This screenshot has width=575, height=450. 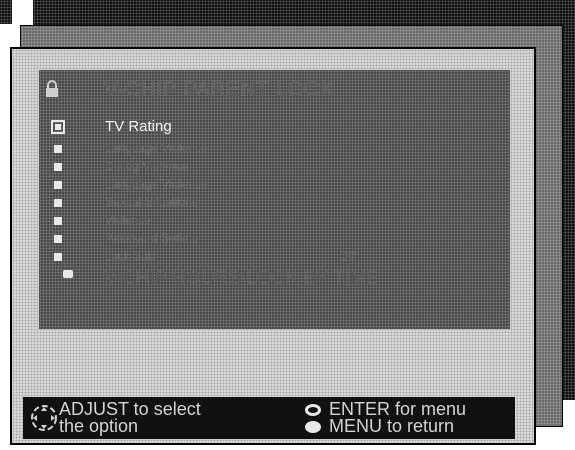 What do you see at coordinates (130, 256) in the screenshot?
I see `menu-item-label: Lock Sub` at bounding box center [130, 256].